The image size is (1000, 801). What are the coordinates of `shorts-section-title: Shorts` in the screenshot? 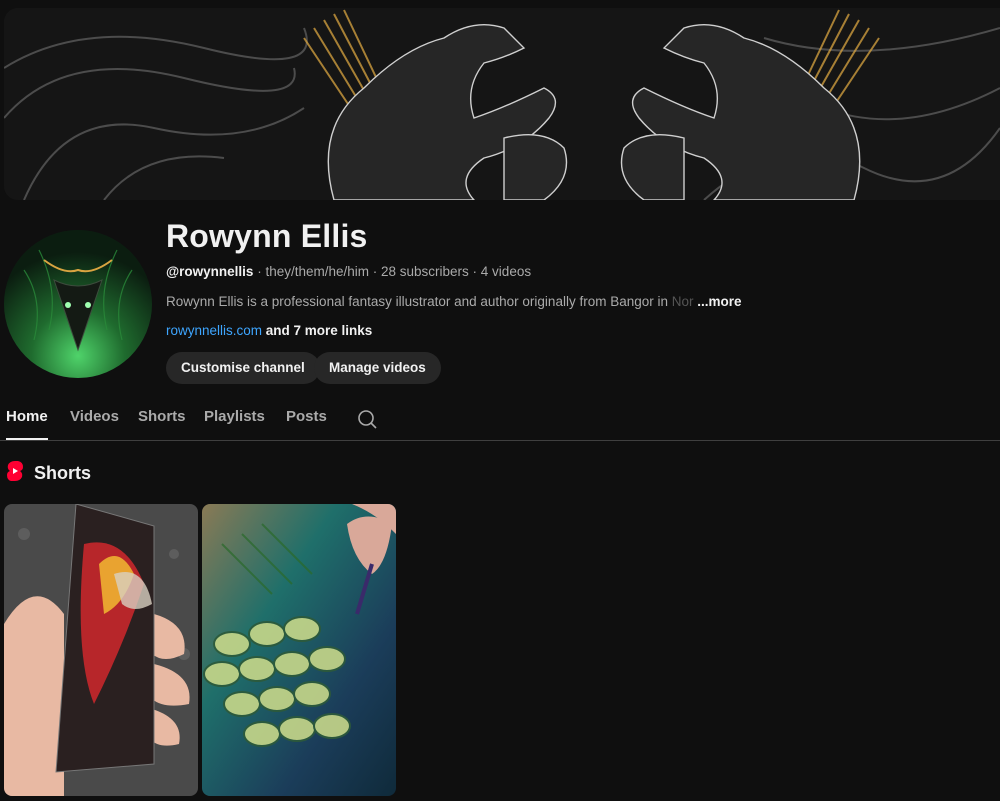 It's located at (63, 472).